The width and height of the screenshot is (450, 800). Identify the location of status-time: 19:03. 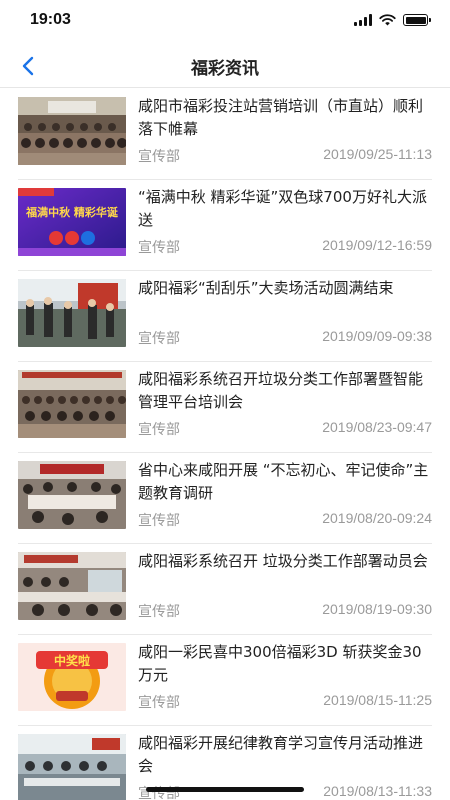
(50, 19).